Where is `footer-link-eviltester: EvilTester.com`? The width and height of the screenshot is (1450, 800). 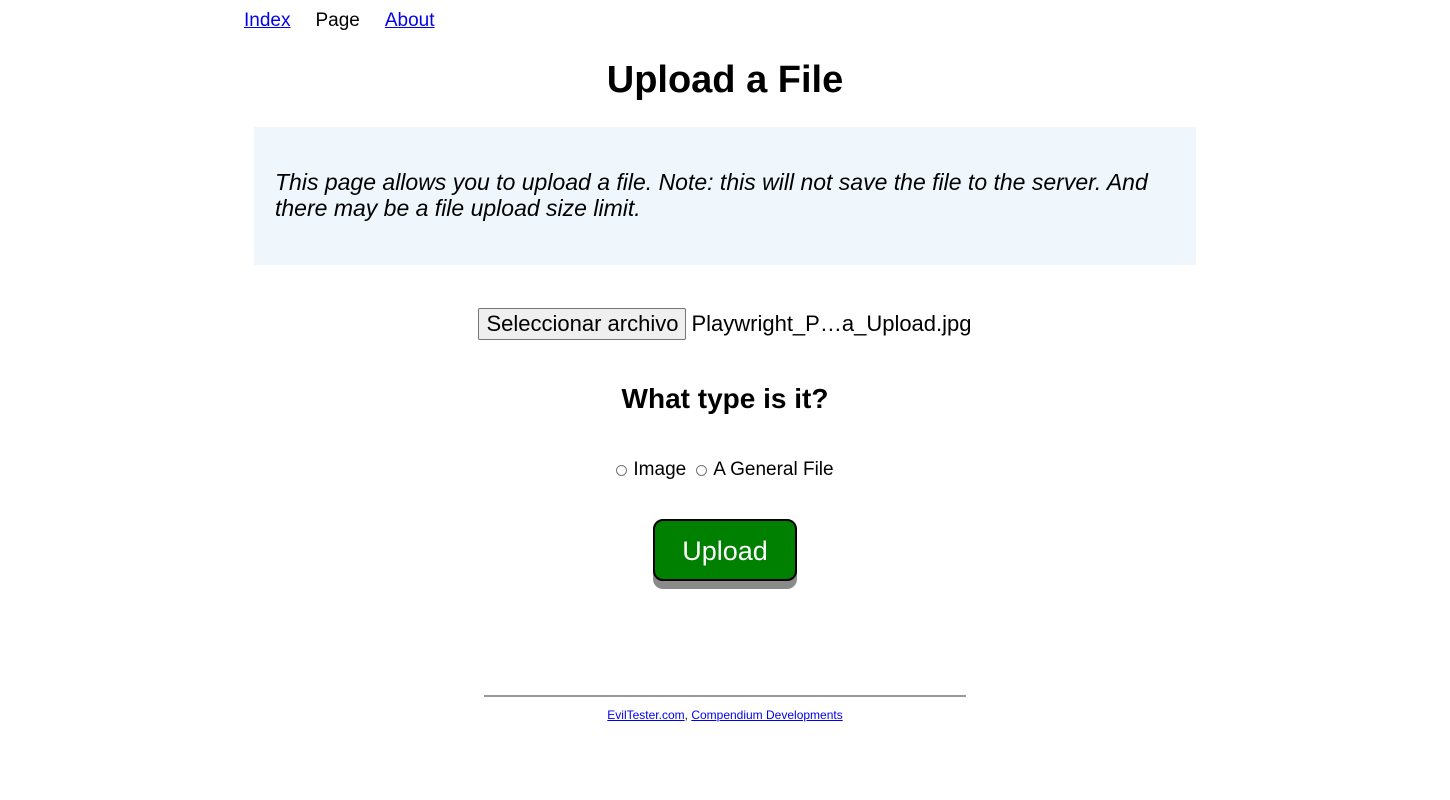 footer-link-eviltester: EvilTester.com is located at coordinates (645, 715).